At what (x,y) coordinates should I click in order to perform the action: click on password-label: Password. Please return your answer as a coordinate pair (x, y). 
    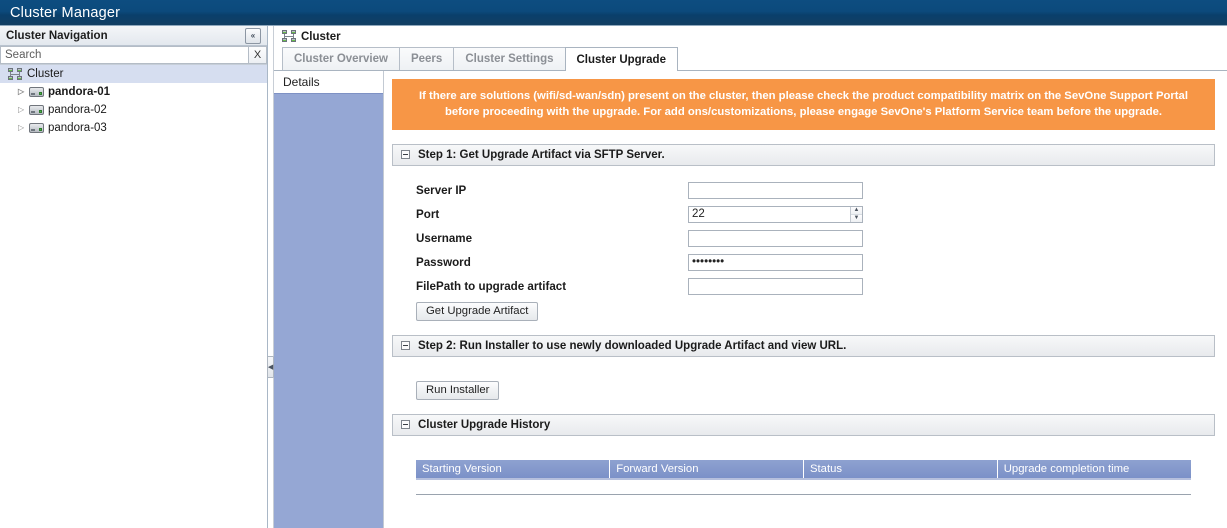
    Looking at the image, I should click on (443, 262).